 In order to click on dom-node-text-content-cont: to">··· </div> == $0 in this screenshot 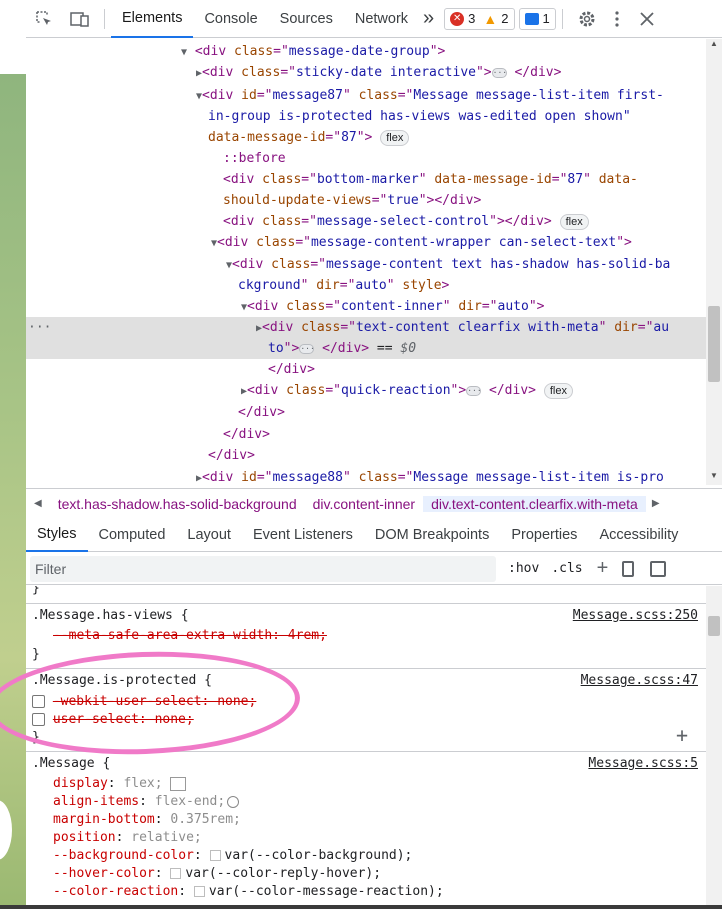, I will do `click(342, 348)`.